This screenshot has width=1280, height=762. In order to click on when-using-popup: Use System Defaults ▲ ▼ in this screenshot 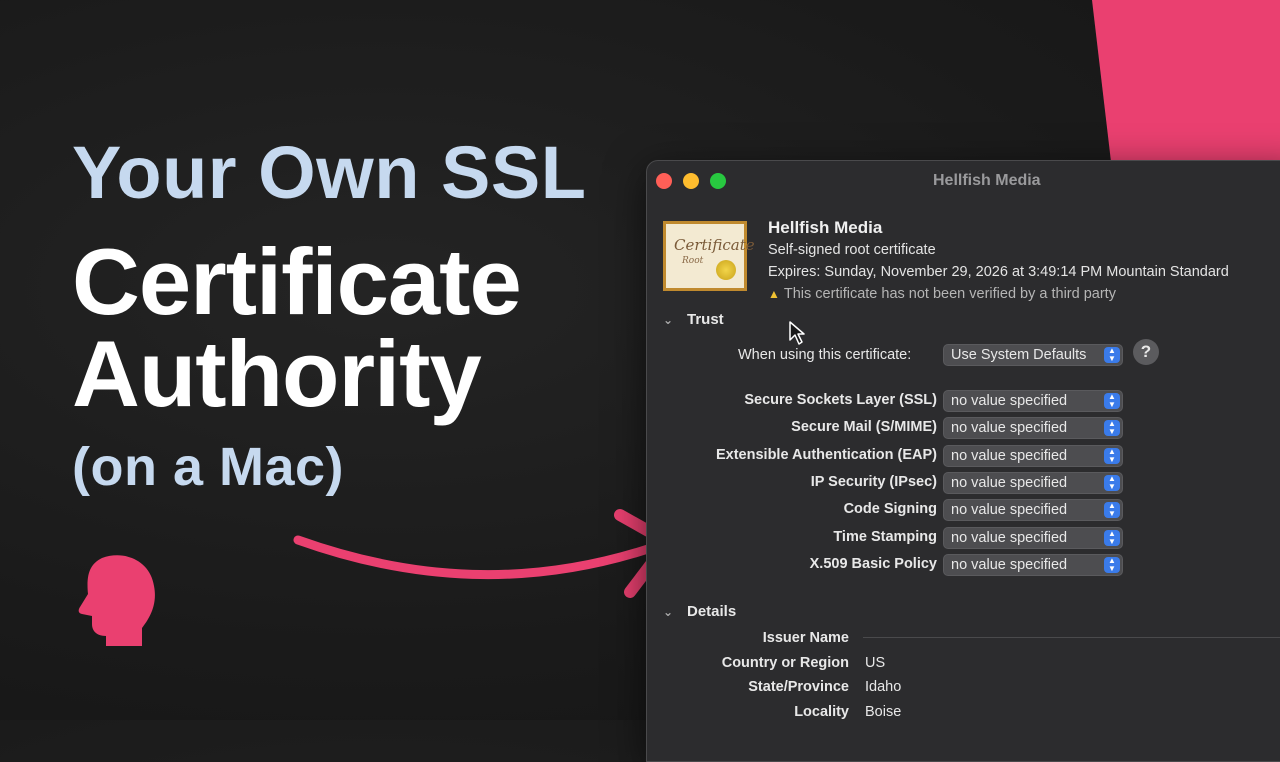, I will do `click(1033, 355)`.